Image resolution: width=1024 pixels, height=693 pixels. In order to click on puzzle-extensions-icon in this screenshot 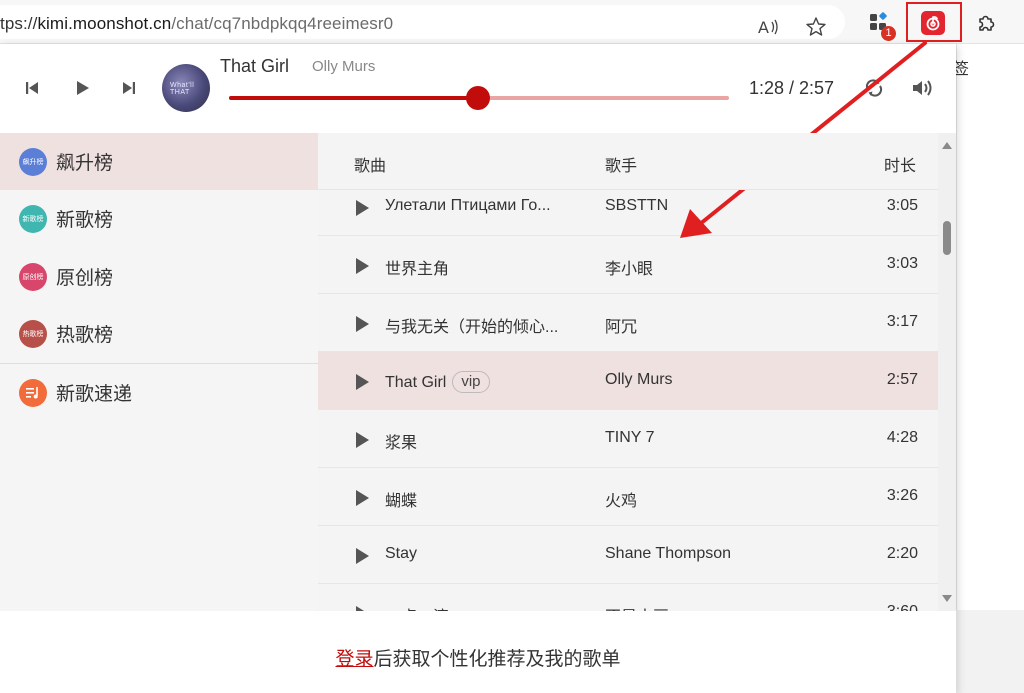, I will do `click(986, 22)`.